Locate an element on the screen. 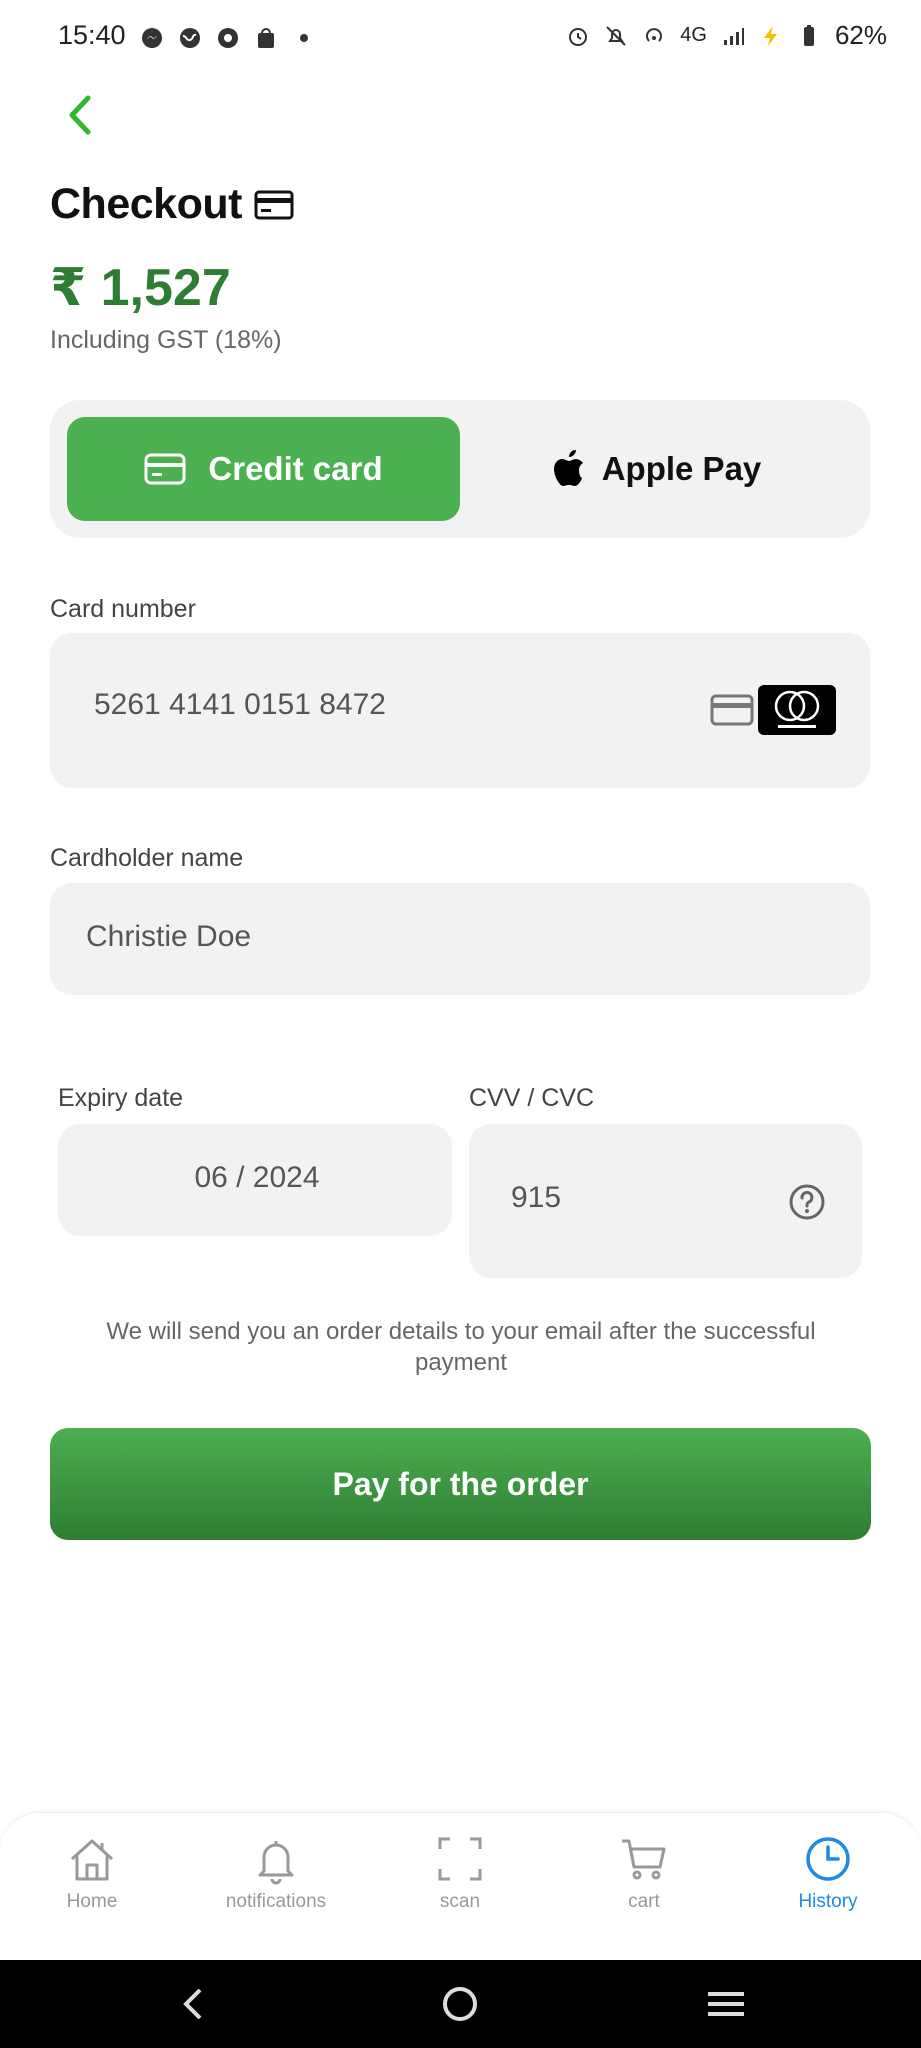 The width and height of the screenshot is (921, 2048). system-recents-button is located at coordinates (726, 2004).